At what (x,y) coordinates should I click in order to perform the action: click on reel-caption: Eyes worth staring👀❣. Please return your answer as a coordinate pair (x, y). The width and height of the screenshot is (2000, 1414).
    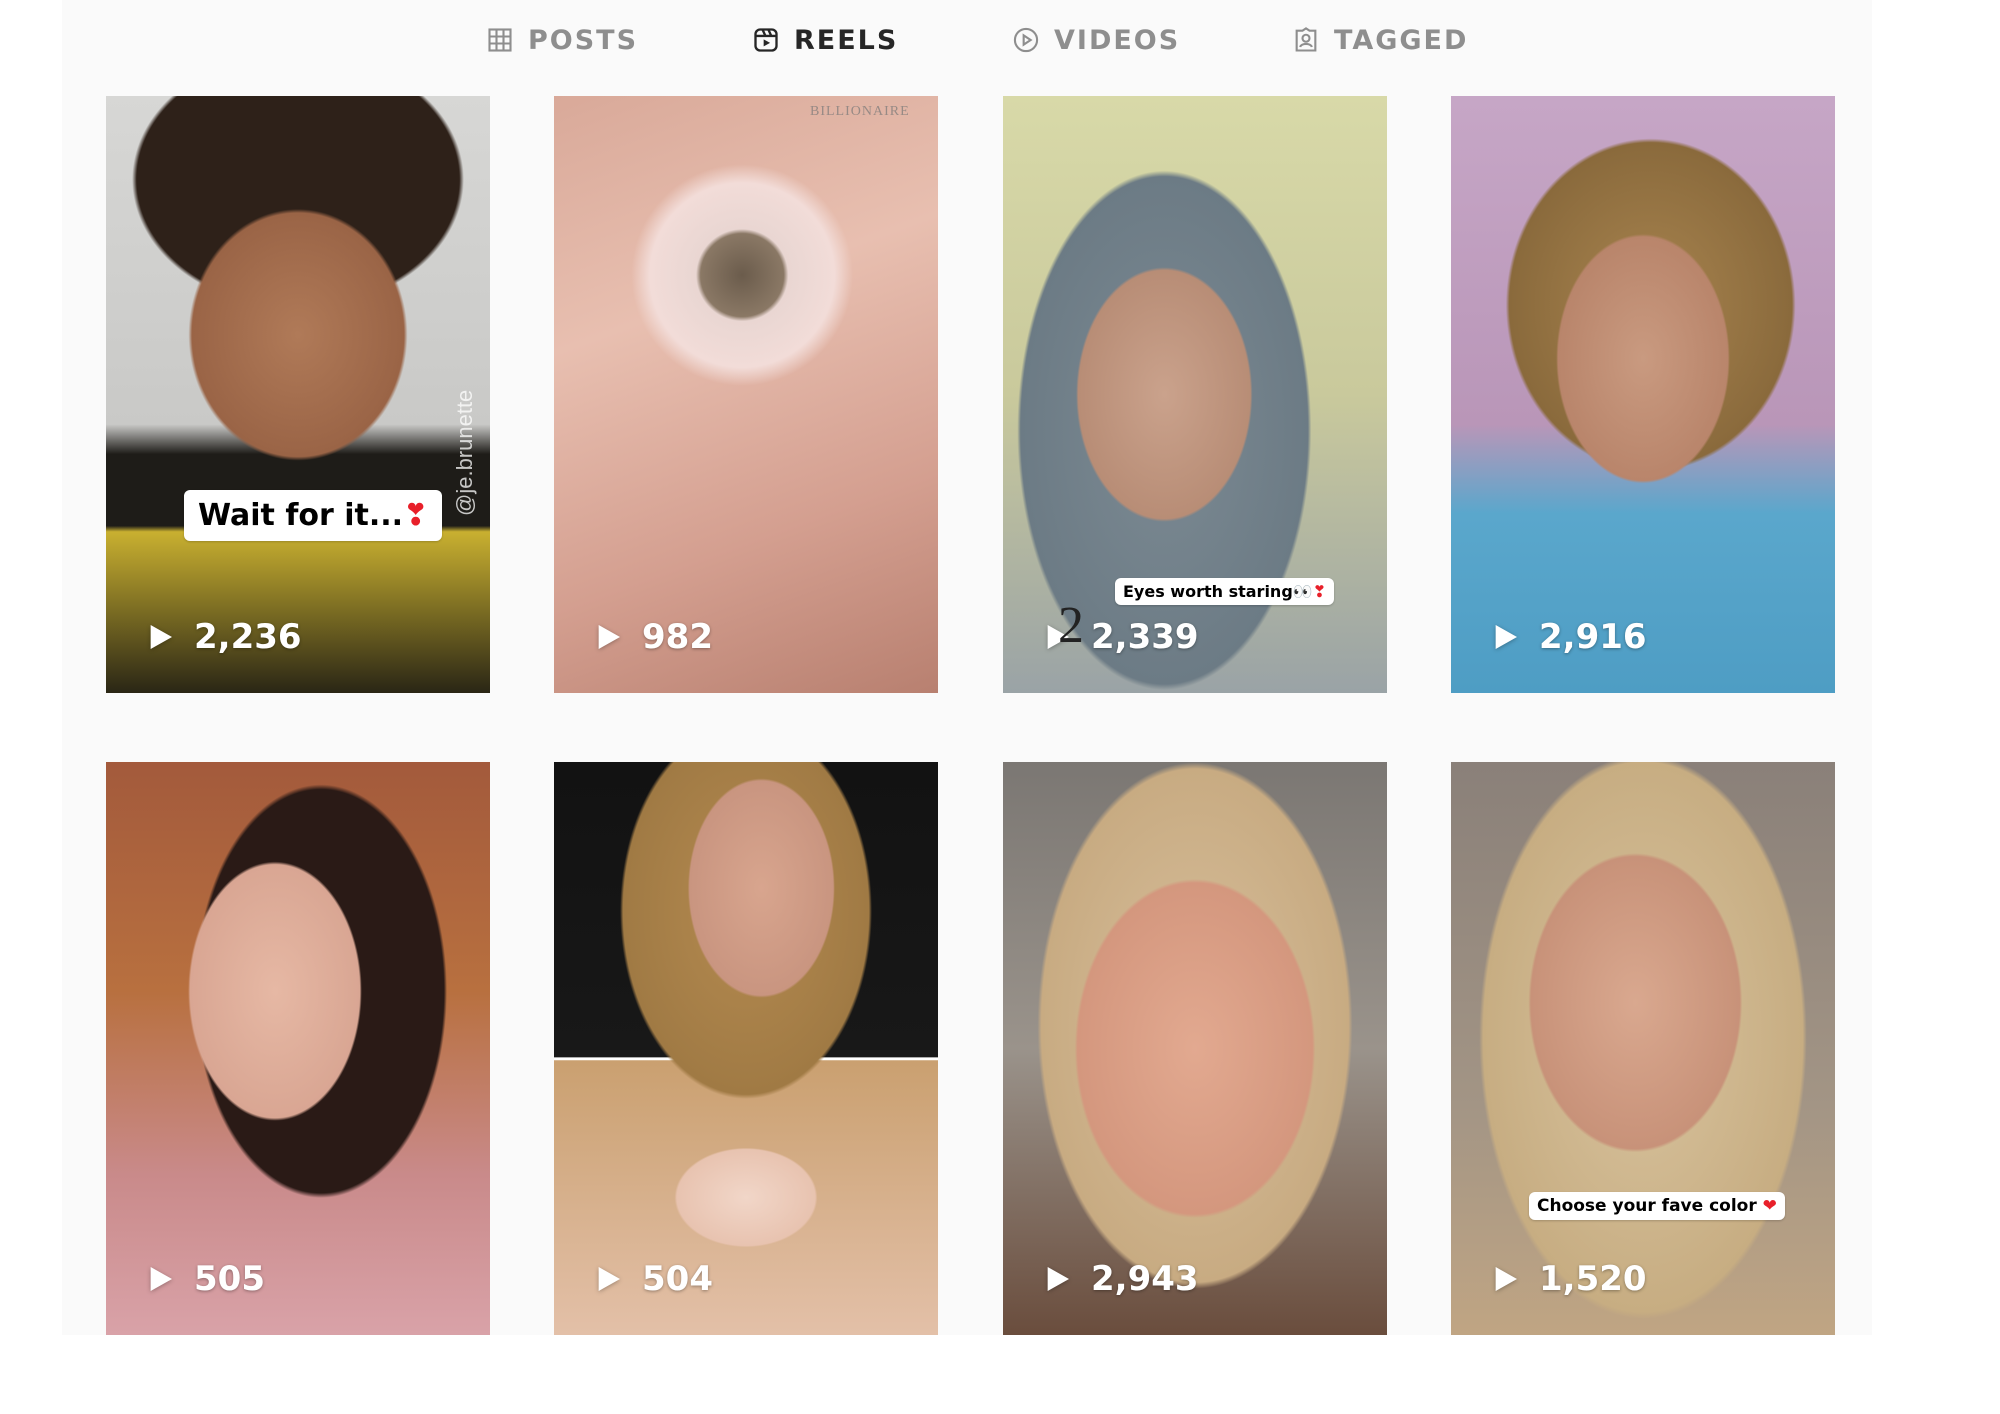
    Looking at the image, I should click on (1225, 591).